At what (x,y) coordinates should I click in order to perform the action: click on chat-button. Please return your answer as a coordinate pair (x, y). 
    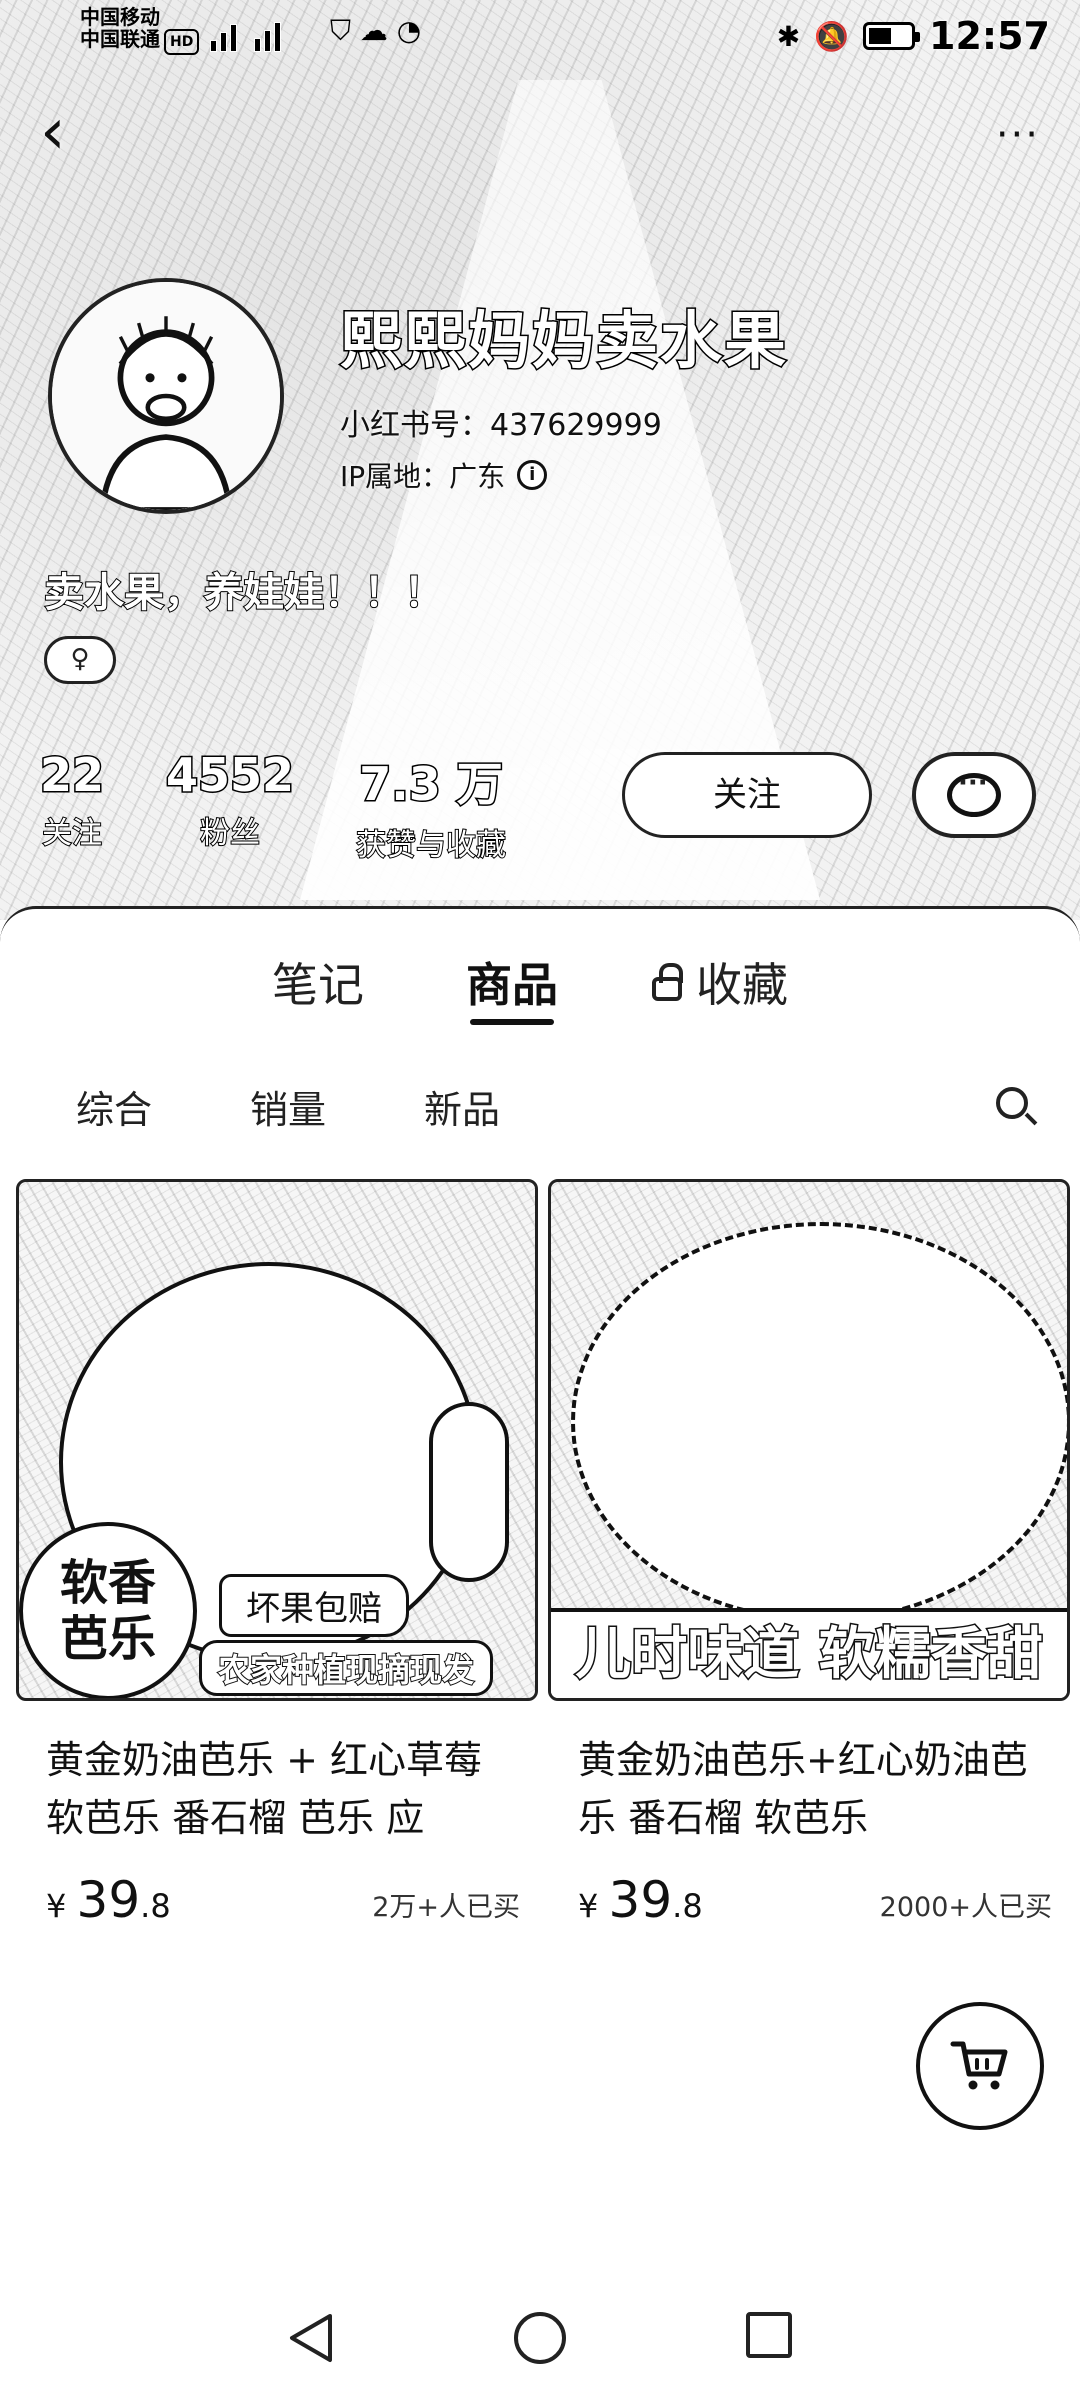
    Looking at the image, I should click on (974, 795).